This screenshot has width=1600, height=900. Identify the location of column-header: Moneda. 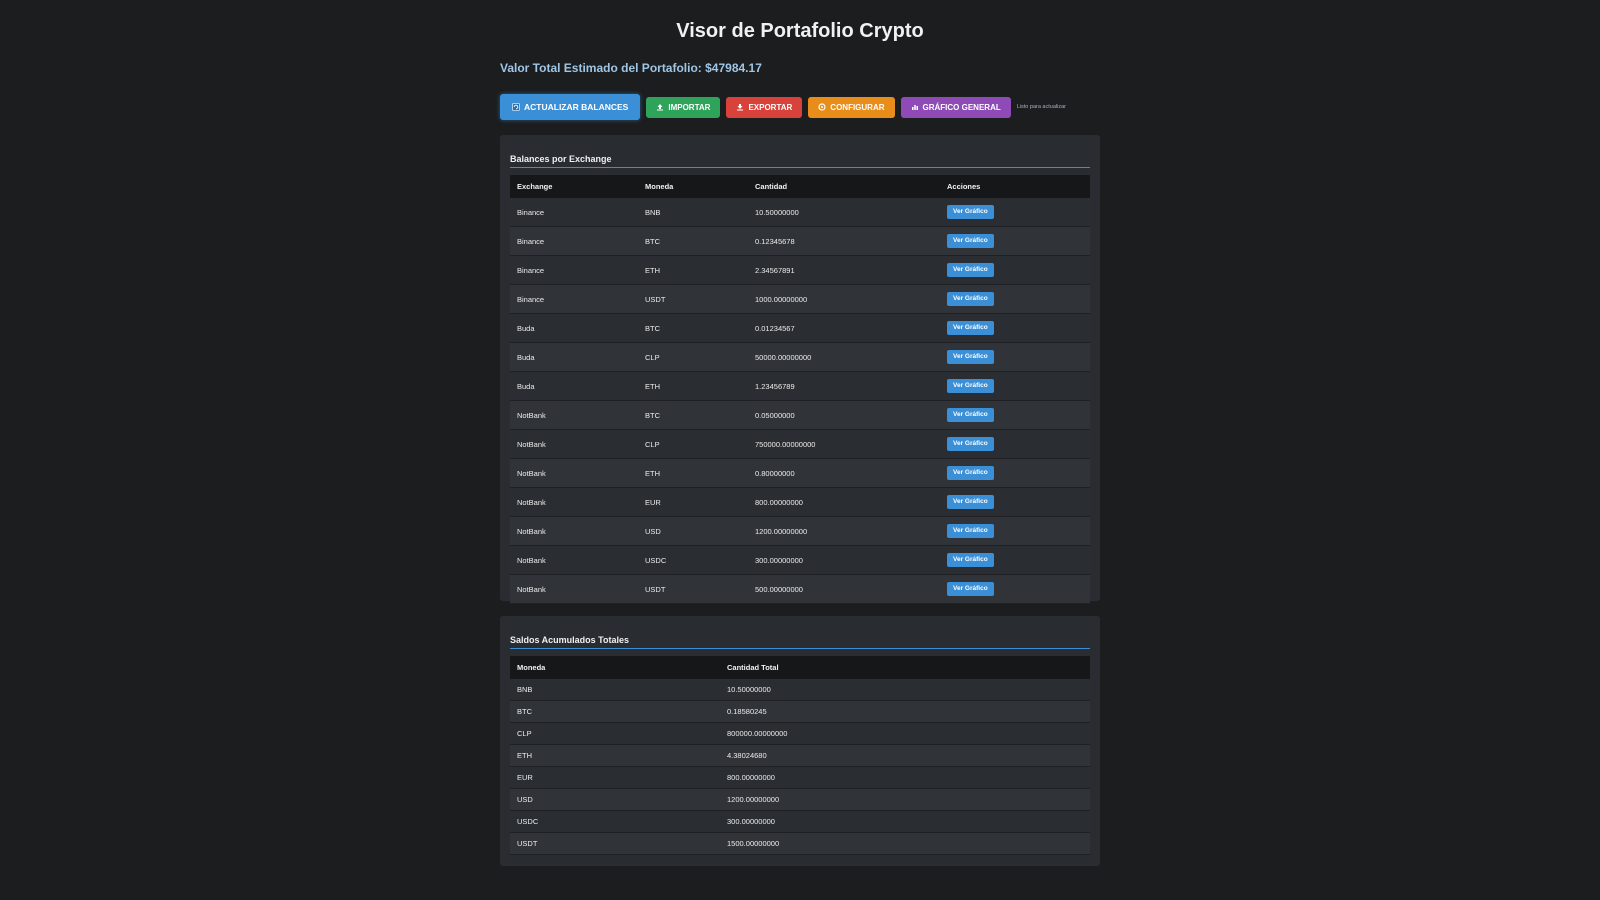
(693, 186).